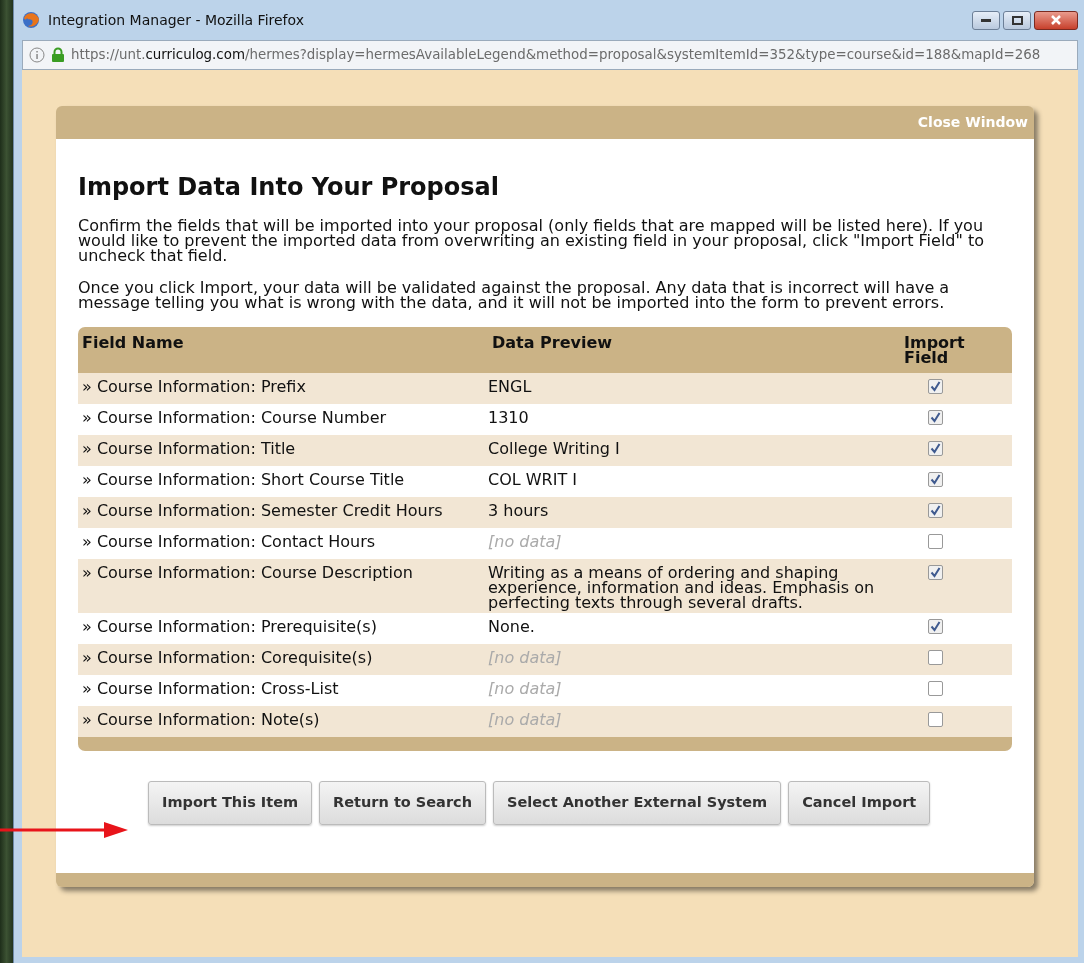 The width and height of the screenshot is (1084, 963). I want to click on address-bar: https://unt.curriculog.com/hermes?display=hermesAvailableLegend&method=proposal&systemItemId=352&type=course&id=188&mapId=268, so click(550, 55).